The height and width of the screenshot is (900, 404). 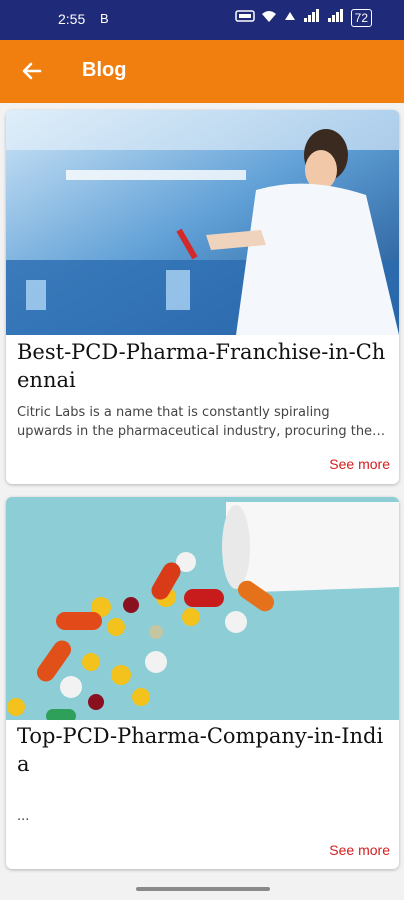 I want to click on status-time: 2:55, so click(x=72, y=19).